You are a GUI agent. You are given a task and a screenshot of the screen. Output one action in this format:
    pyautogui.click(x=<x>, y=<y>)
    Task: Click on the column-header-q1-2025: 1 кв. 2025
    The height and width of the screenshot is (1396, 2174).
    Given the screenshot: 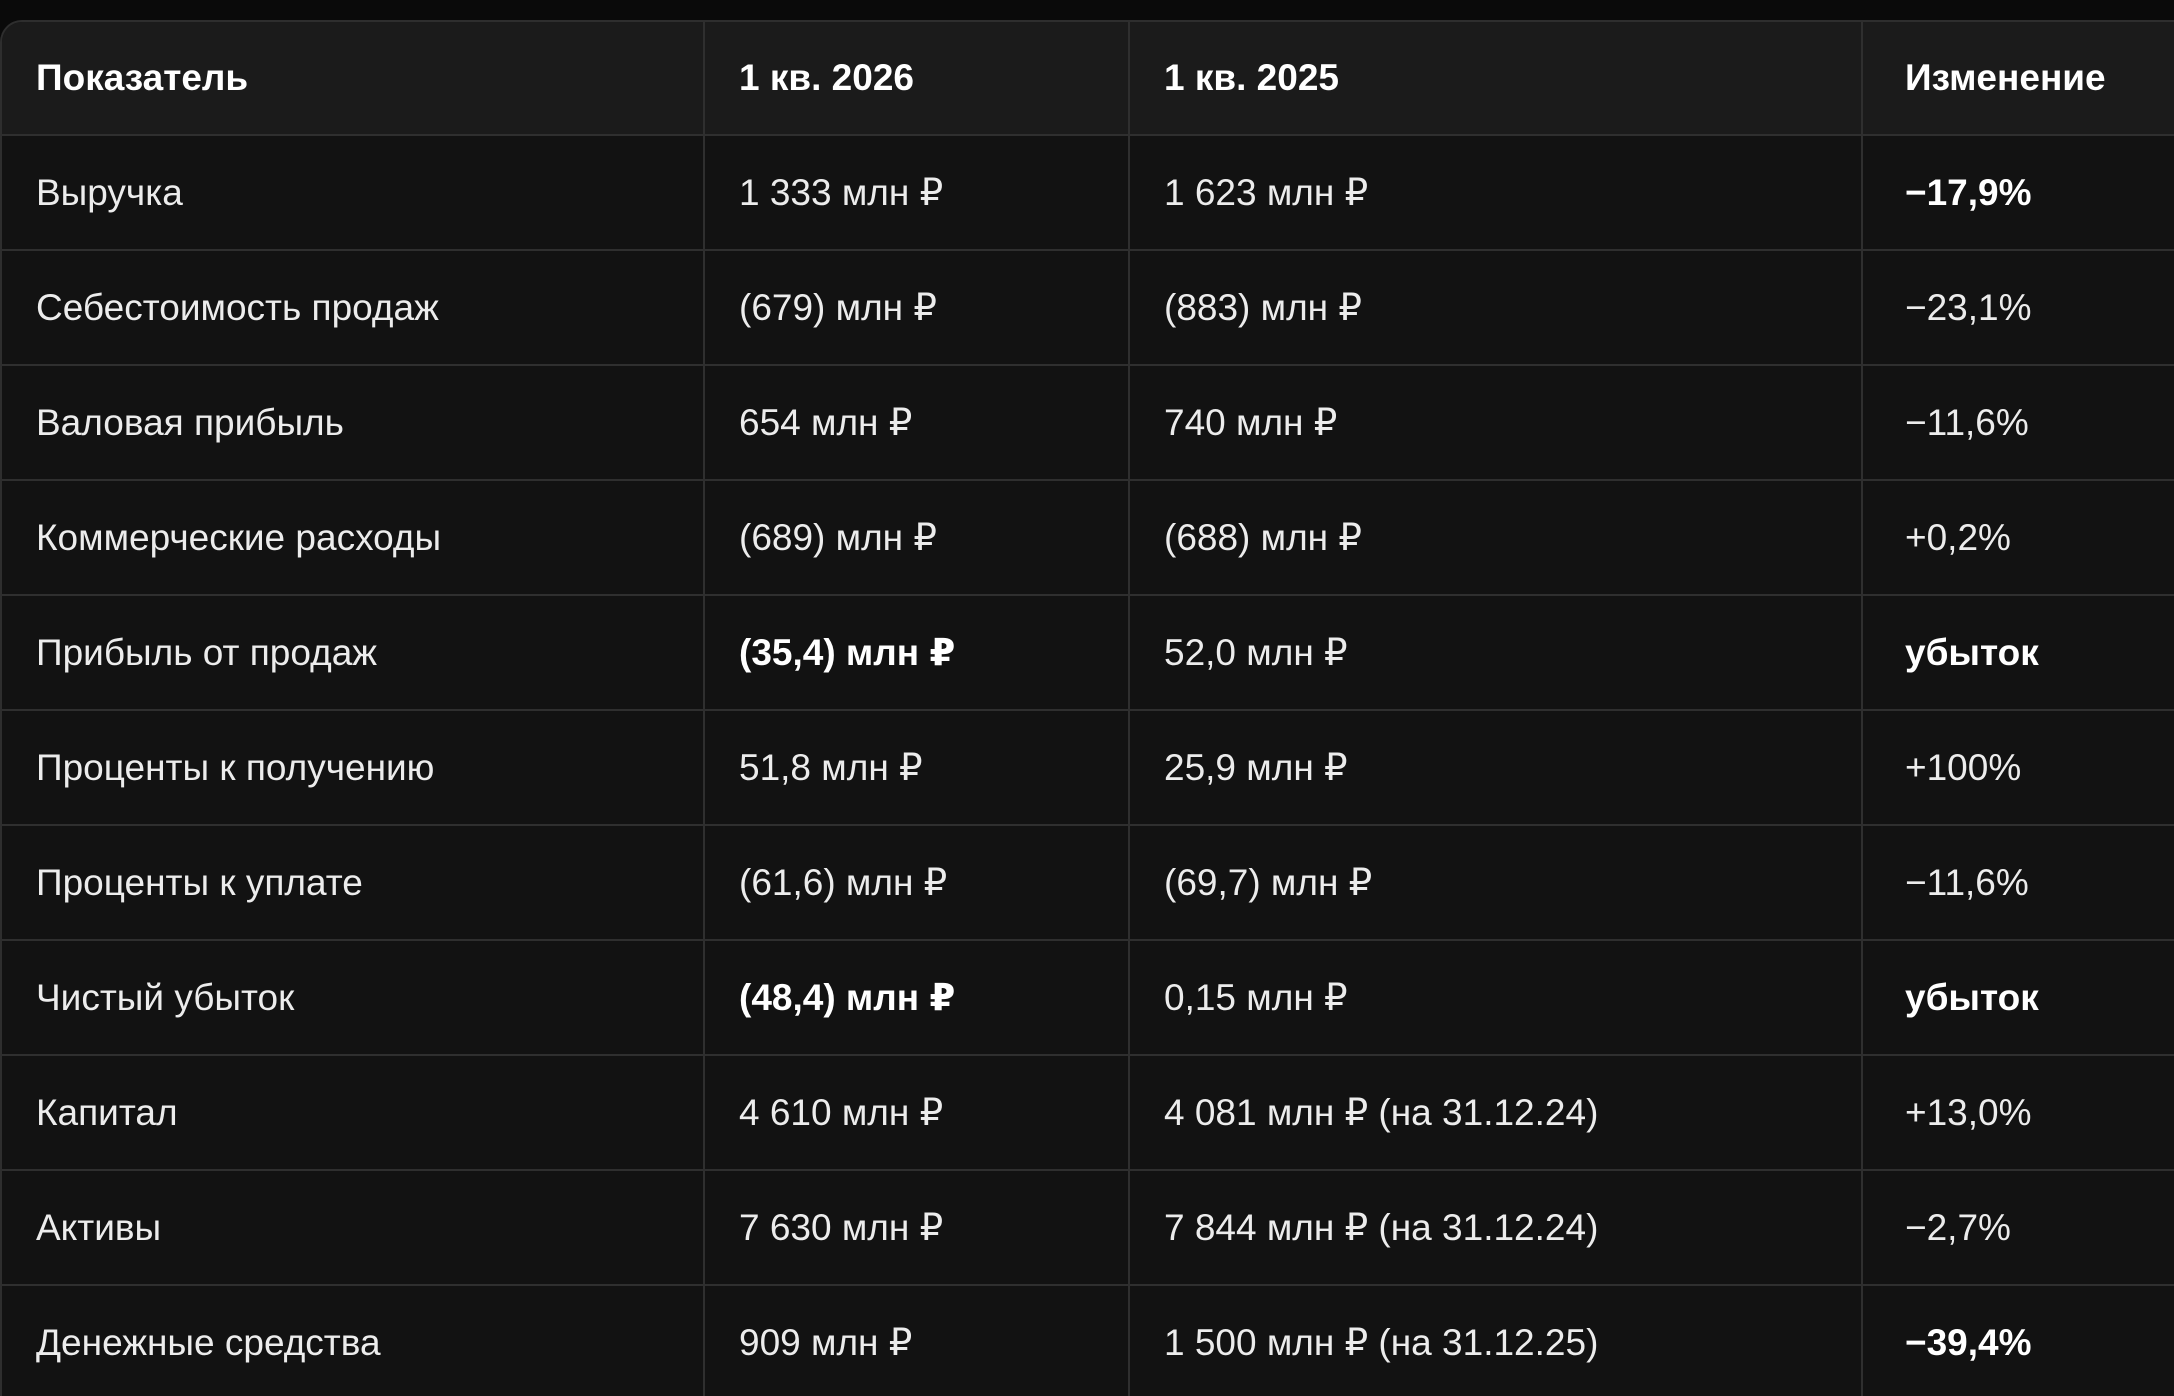 What is the action you would take?
    pyautogui.click(x=1496, y=79)
    